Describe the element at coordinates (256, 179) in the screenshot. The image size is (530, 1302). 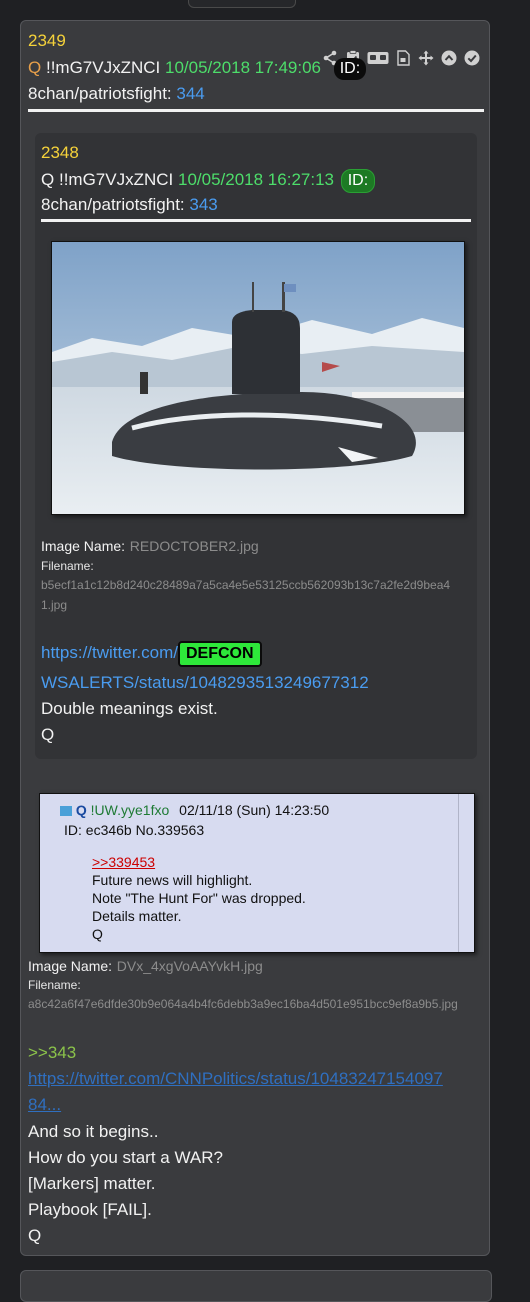
I see `quoted-post-date: 10/05/2018 16:27:13` at that location.